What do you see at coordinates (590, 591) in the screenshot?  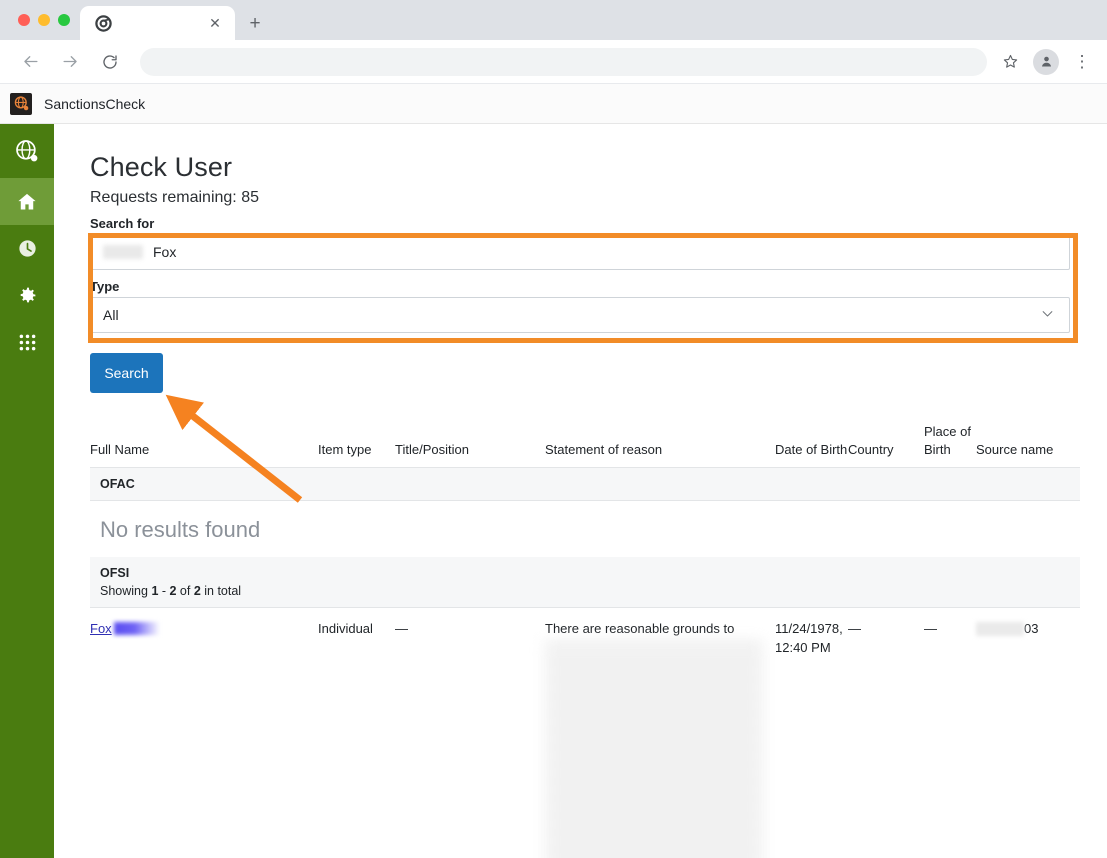 I see `showing-count: Showing 1 - 2 of 2 in total` at bounding box center [590, 591].